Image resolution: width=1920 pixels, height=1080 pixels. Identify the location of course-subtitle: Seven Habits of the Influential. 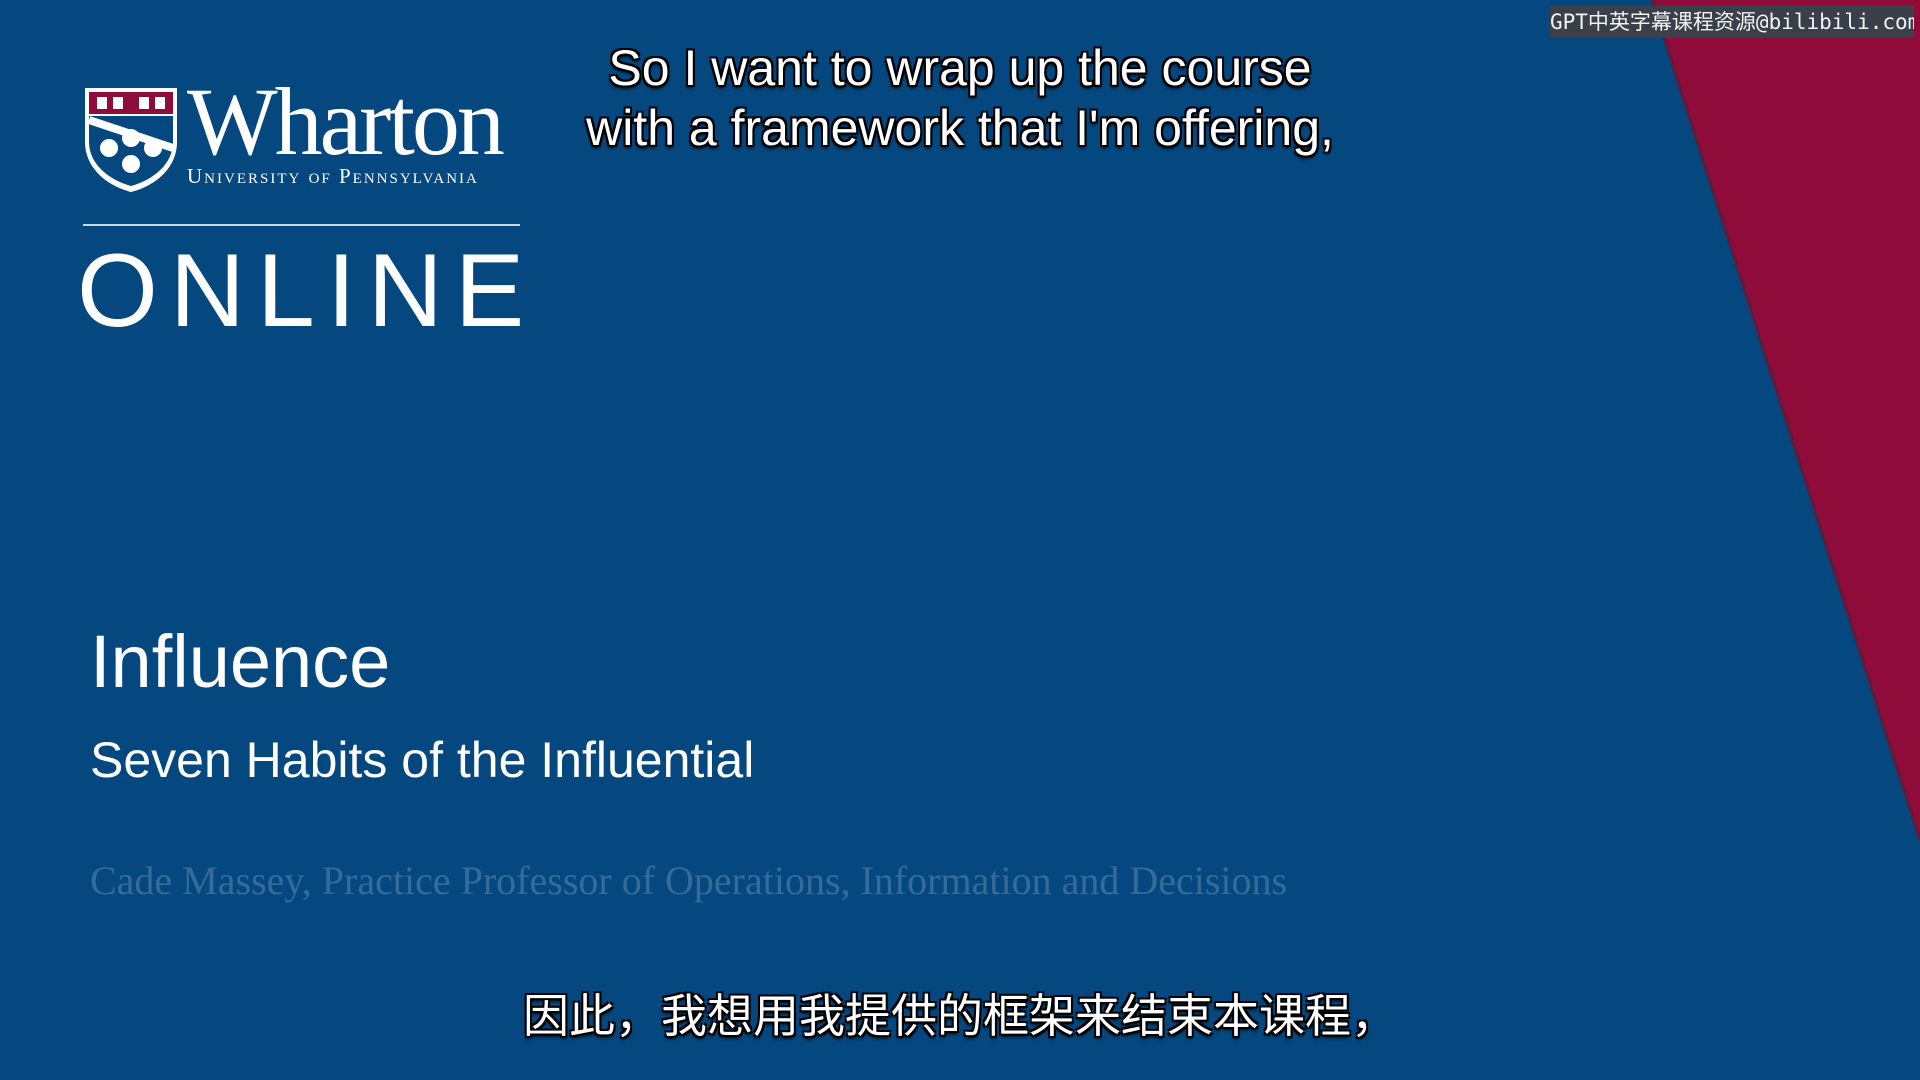
(422, 760).